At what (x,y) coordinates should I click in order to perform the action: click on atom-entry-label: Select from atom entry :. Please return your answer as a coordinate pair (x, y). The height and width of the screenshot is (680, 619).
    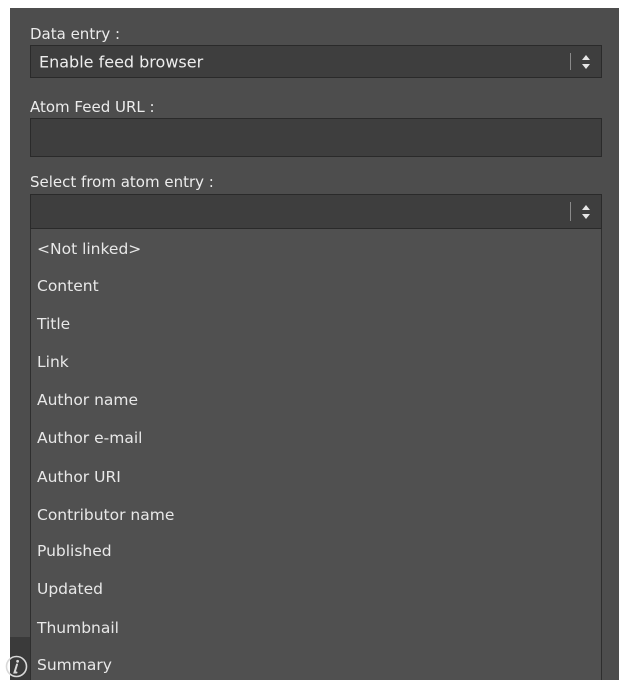
    Looking at the image, I should click on (122, 182).